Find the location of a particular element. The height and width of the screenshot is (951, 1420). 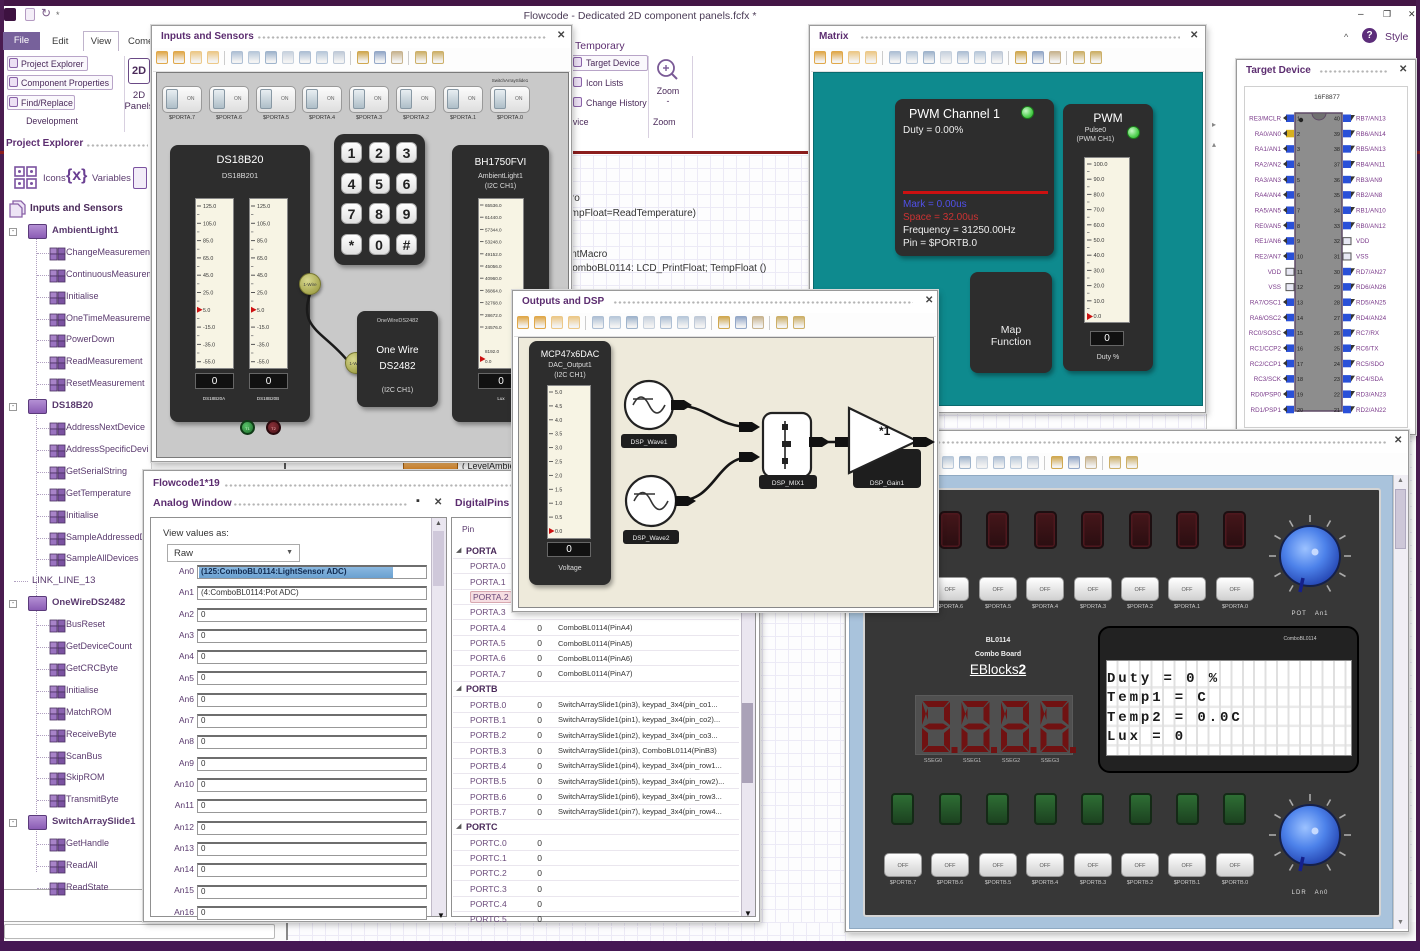

svg-text: 4 is located at coordinates (1298, 165).